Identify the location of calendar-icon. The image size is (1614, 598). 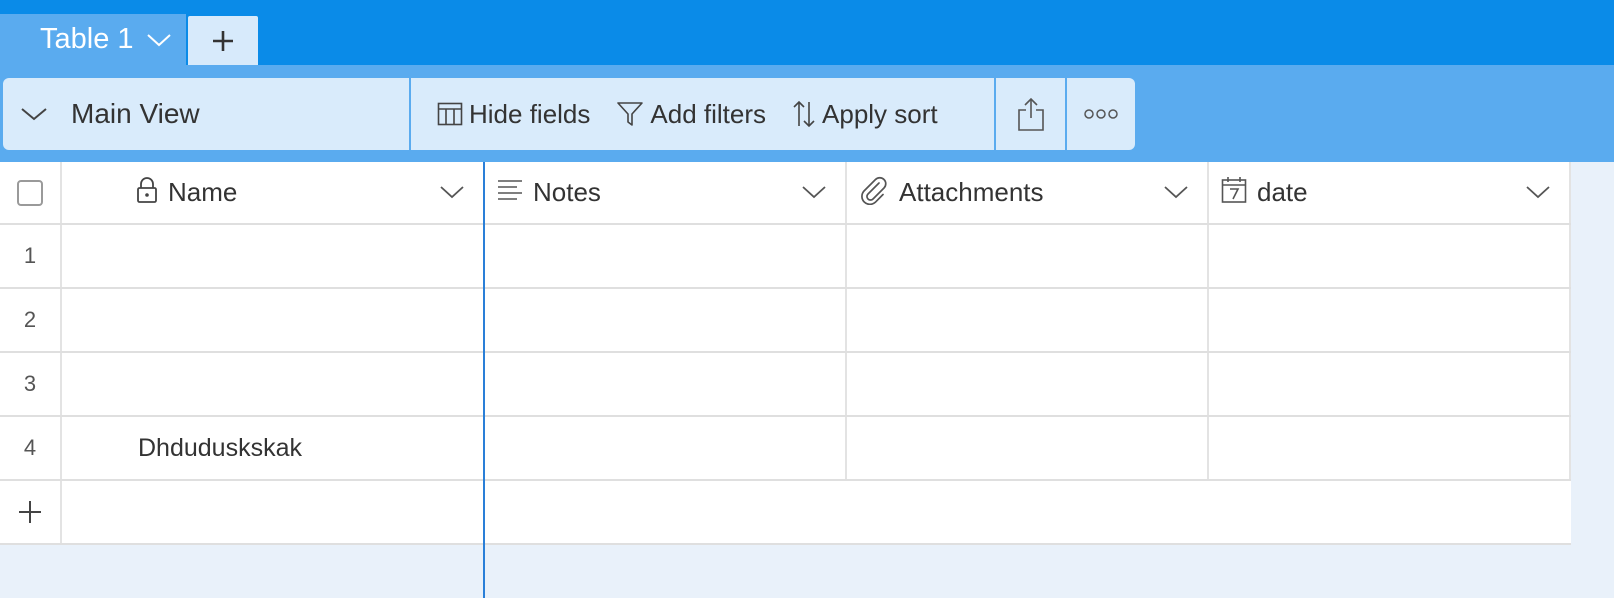
(1234, 192).